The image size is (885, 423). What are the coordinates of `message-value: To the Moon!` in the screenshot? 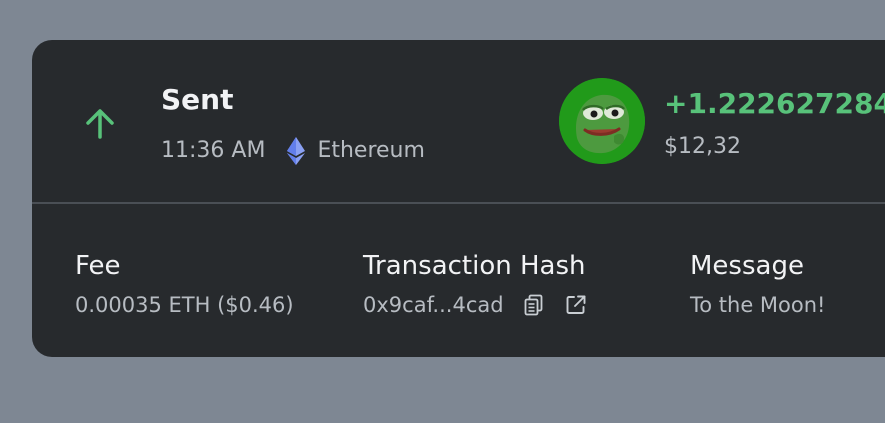 It's located at (758, 305).